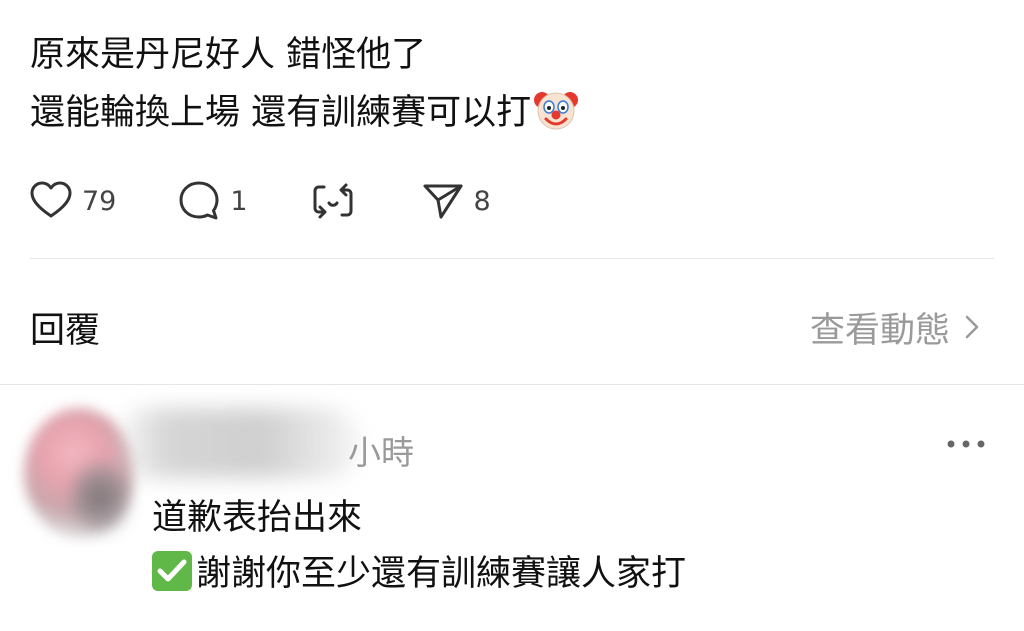  I want to click on send-icon, so click(443, 201).